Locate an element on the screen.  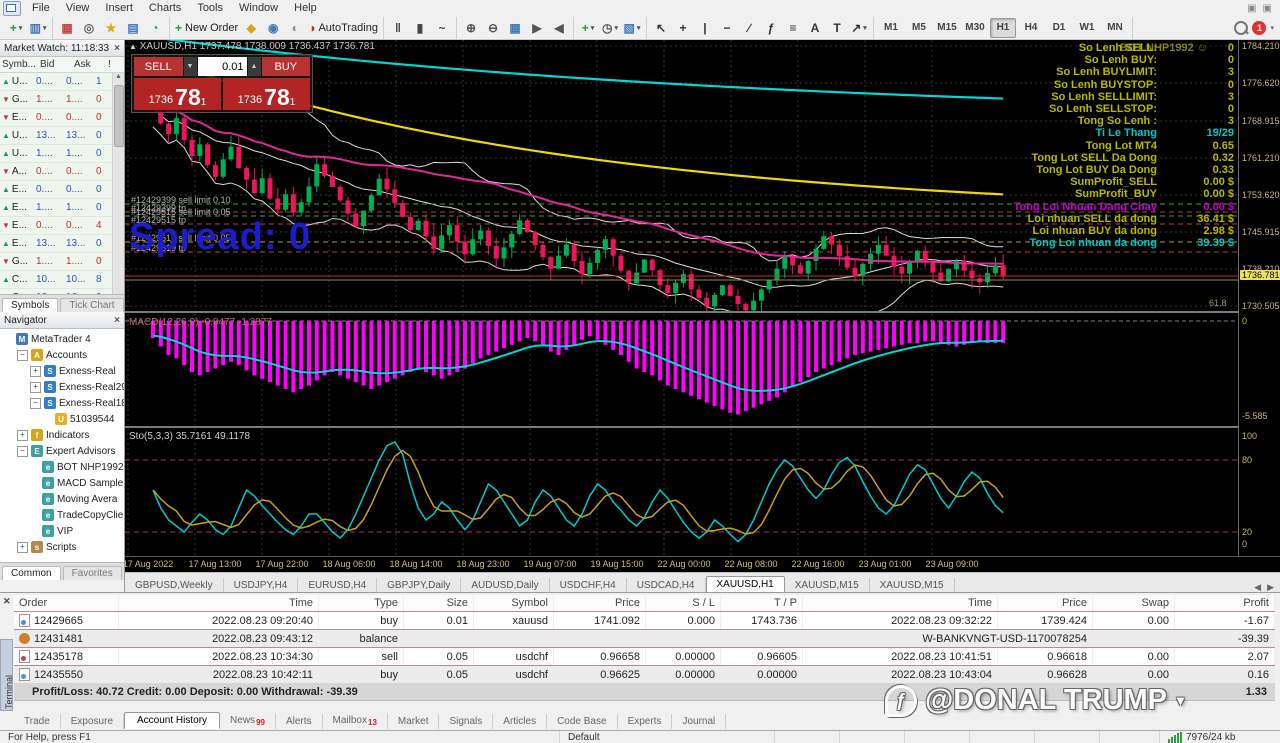
terminal-toggle: ▤ is located at coordinates (133, 28).